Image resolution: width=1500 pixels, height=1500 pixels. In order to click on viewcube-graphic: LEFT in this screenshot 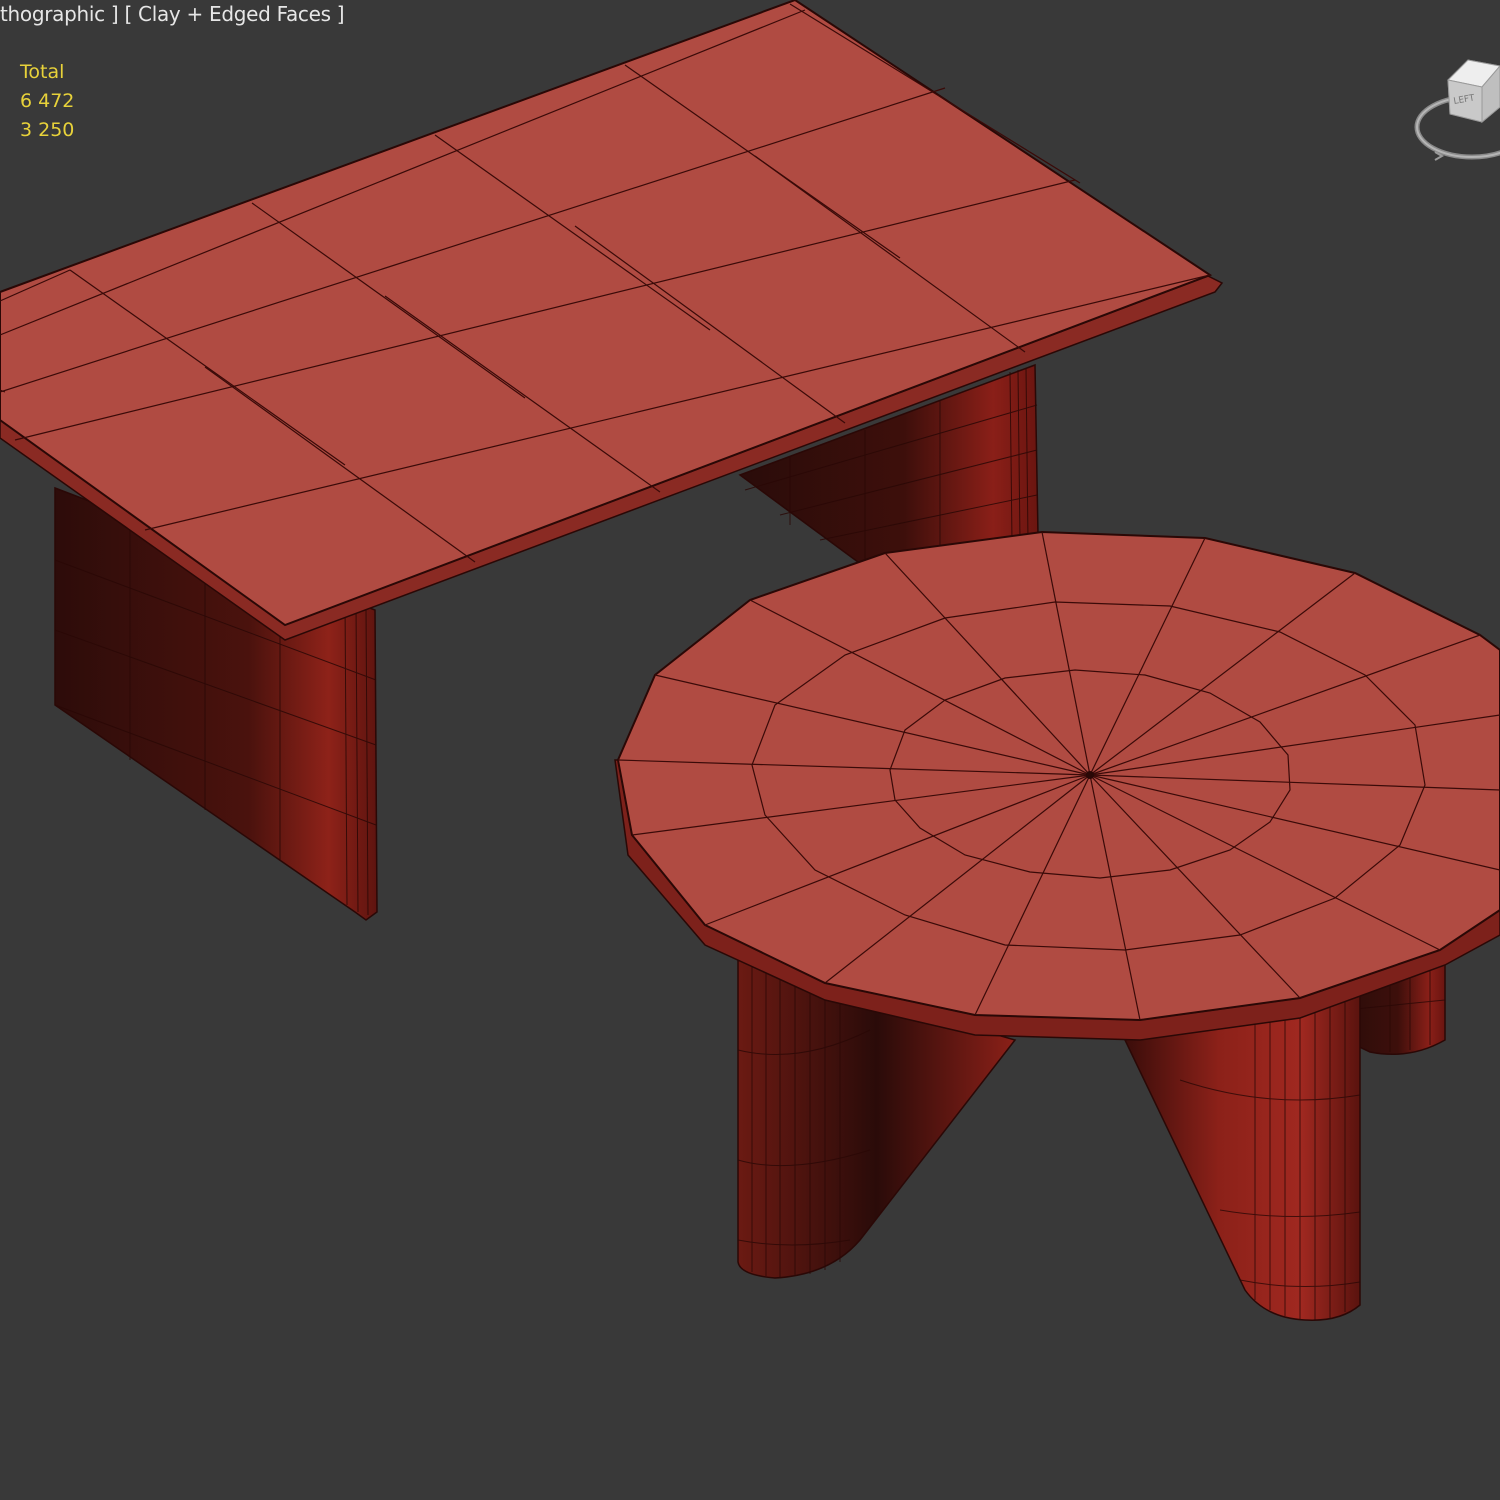, I will do `click(1455, 109)`.